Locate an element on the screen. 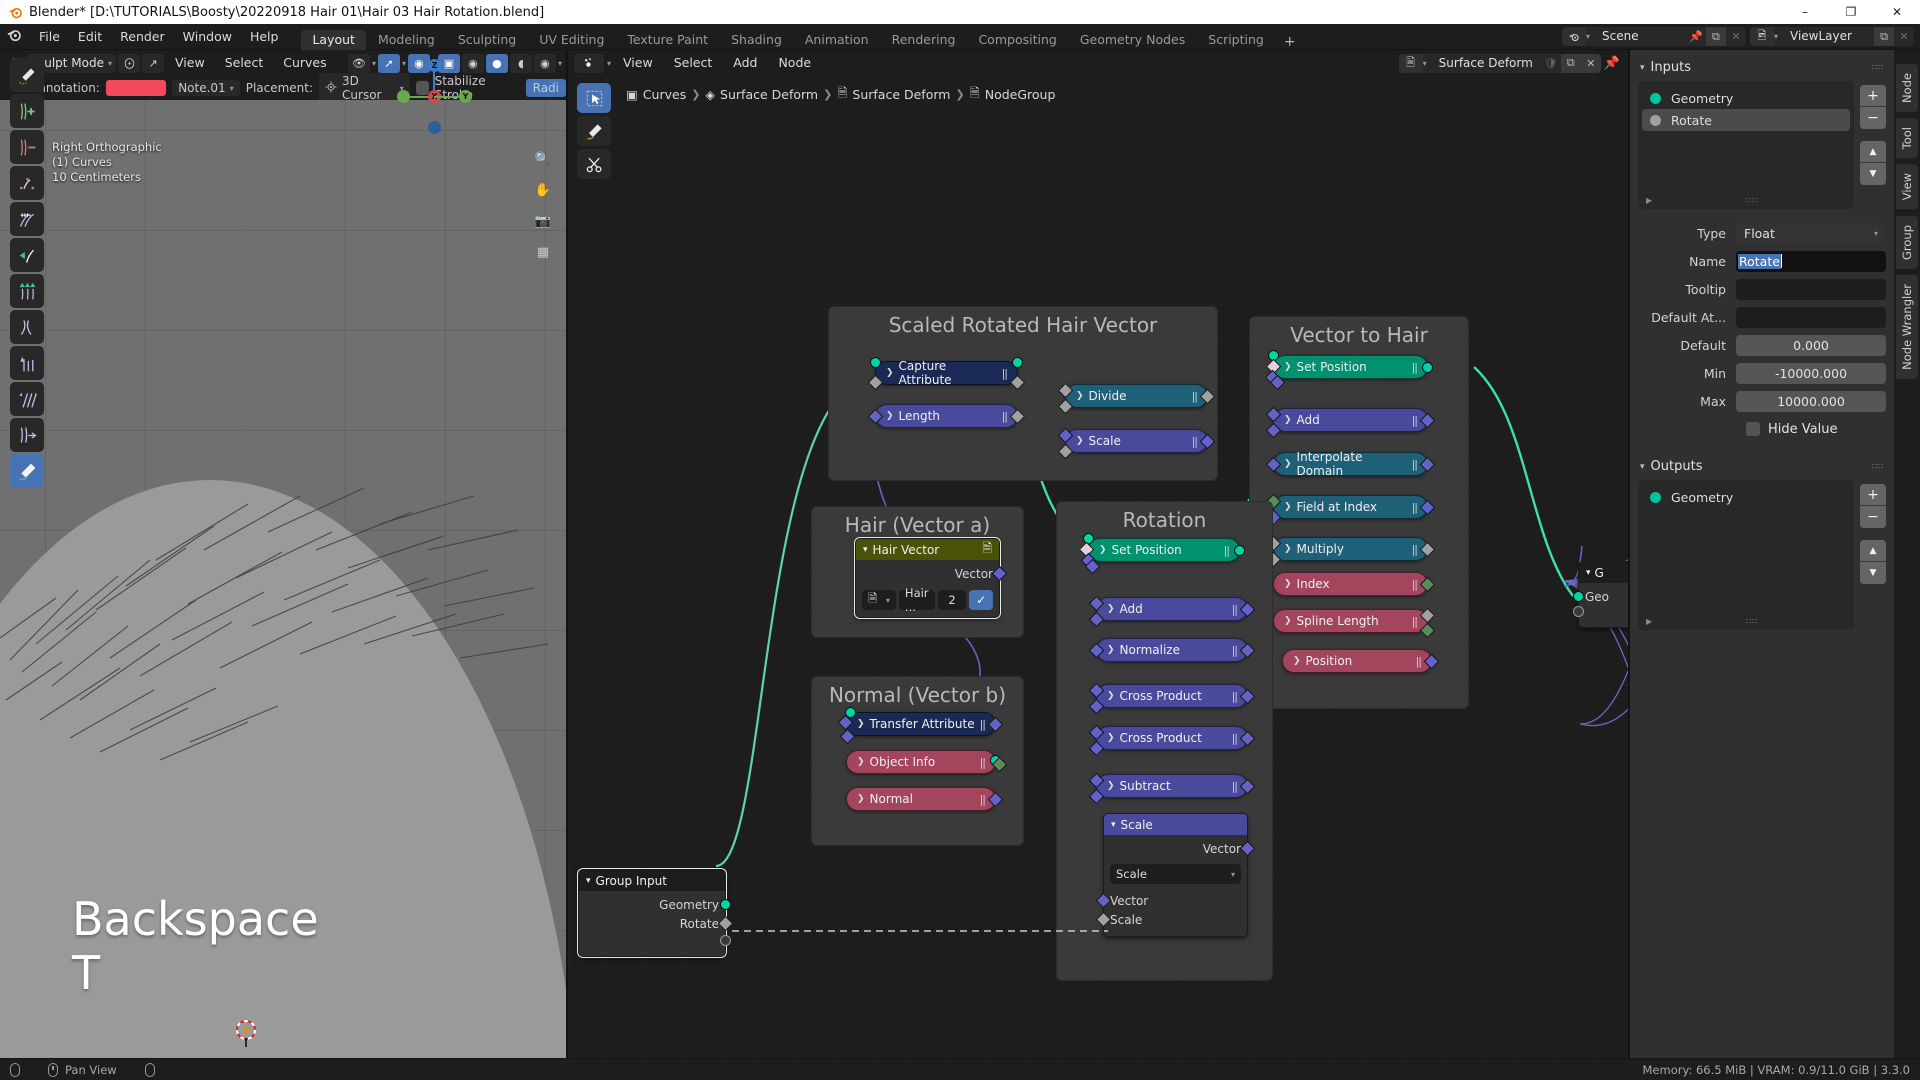 The height and width of the screenshot is (1080, 1920). fake-user-shield-icon: ✓ is located at coordinates (981, 600).